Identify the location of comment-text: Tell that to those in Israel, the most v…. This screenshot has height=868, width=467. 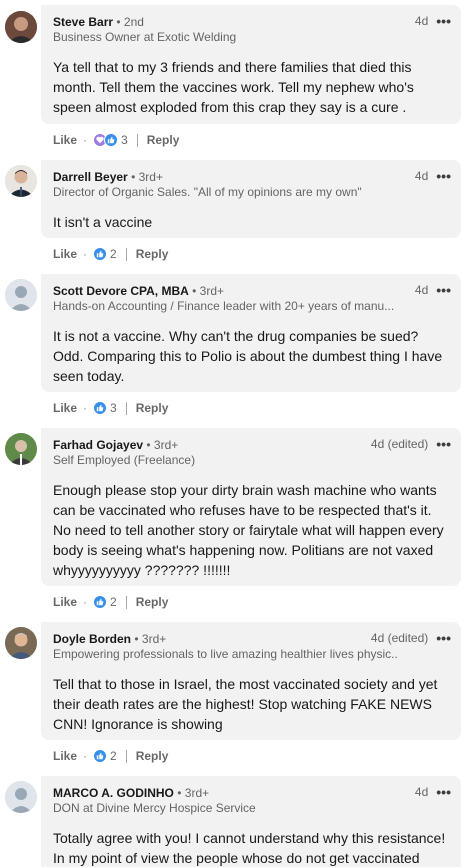
(245, 704).